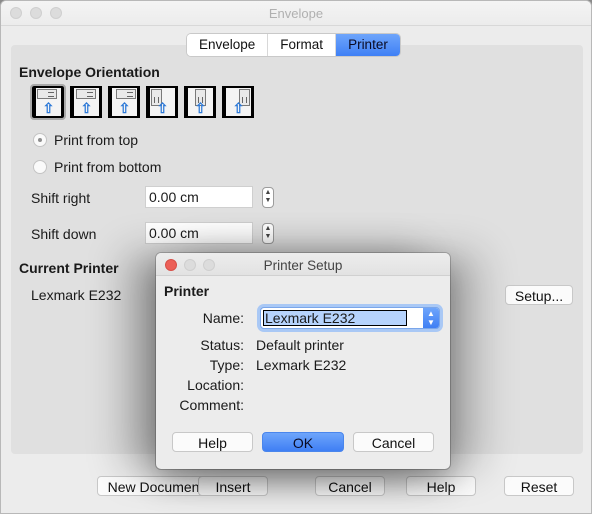 The width and height of the screenshot is (592, 514). I want to click on reset-button: Reset, so click(539, 486).